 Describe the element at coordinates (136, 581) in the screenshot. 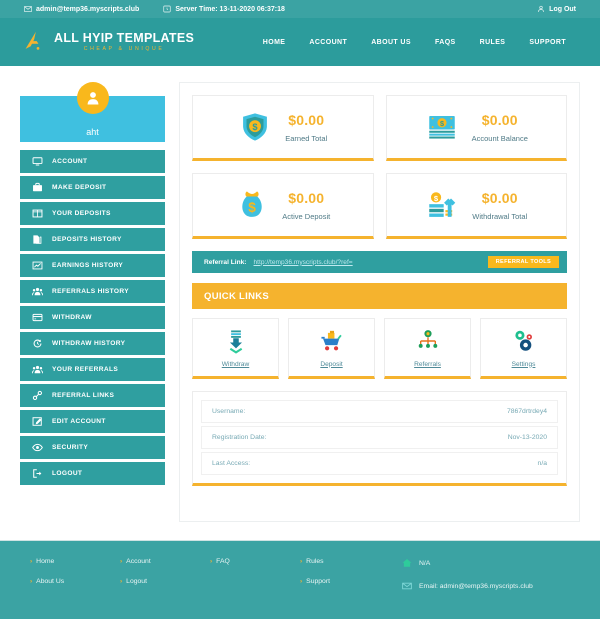

I see `footer-link-label: Logout` at that location.